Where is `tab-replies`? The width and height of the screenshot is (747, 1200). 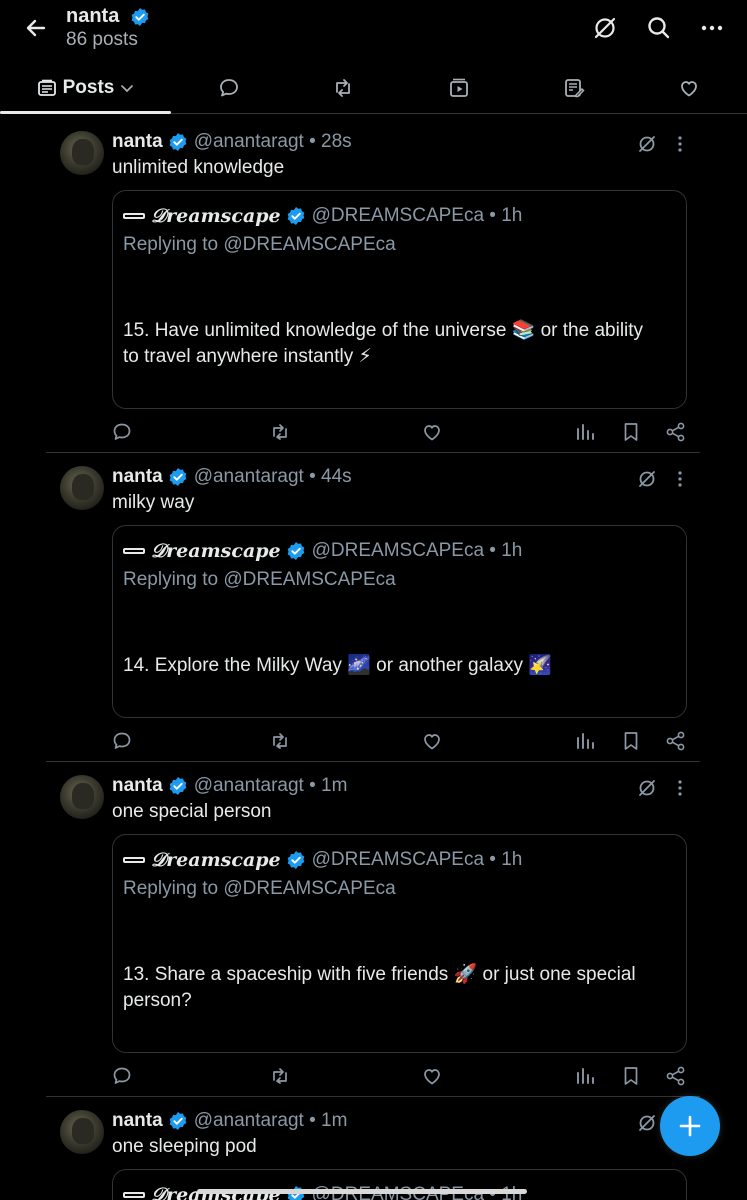
tab-replies is located at coordinates (229, 88).